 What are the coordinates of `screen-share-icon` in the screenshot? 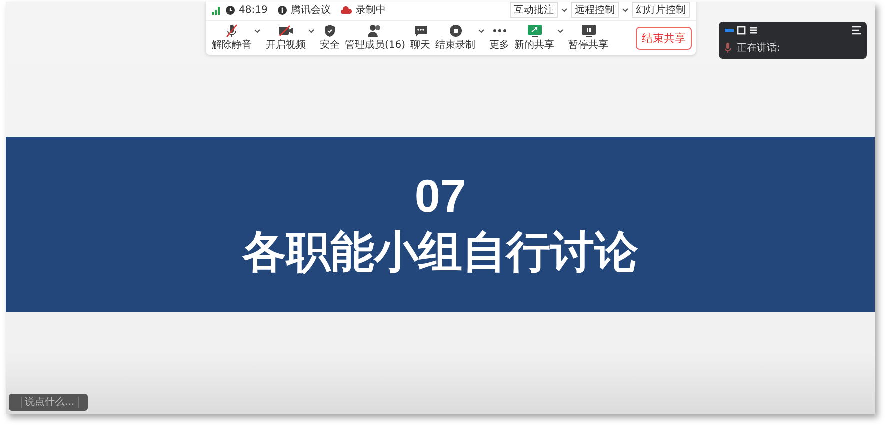 It's located at (534, 31).